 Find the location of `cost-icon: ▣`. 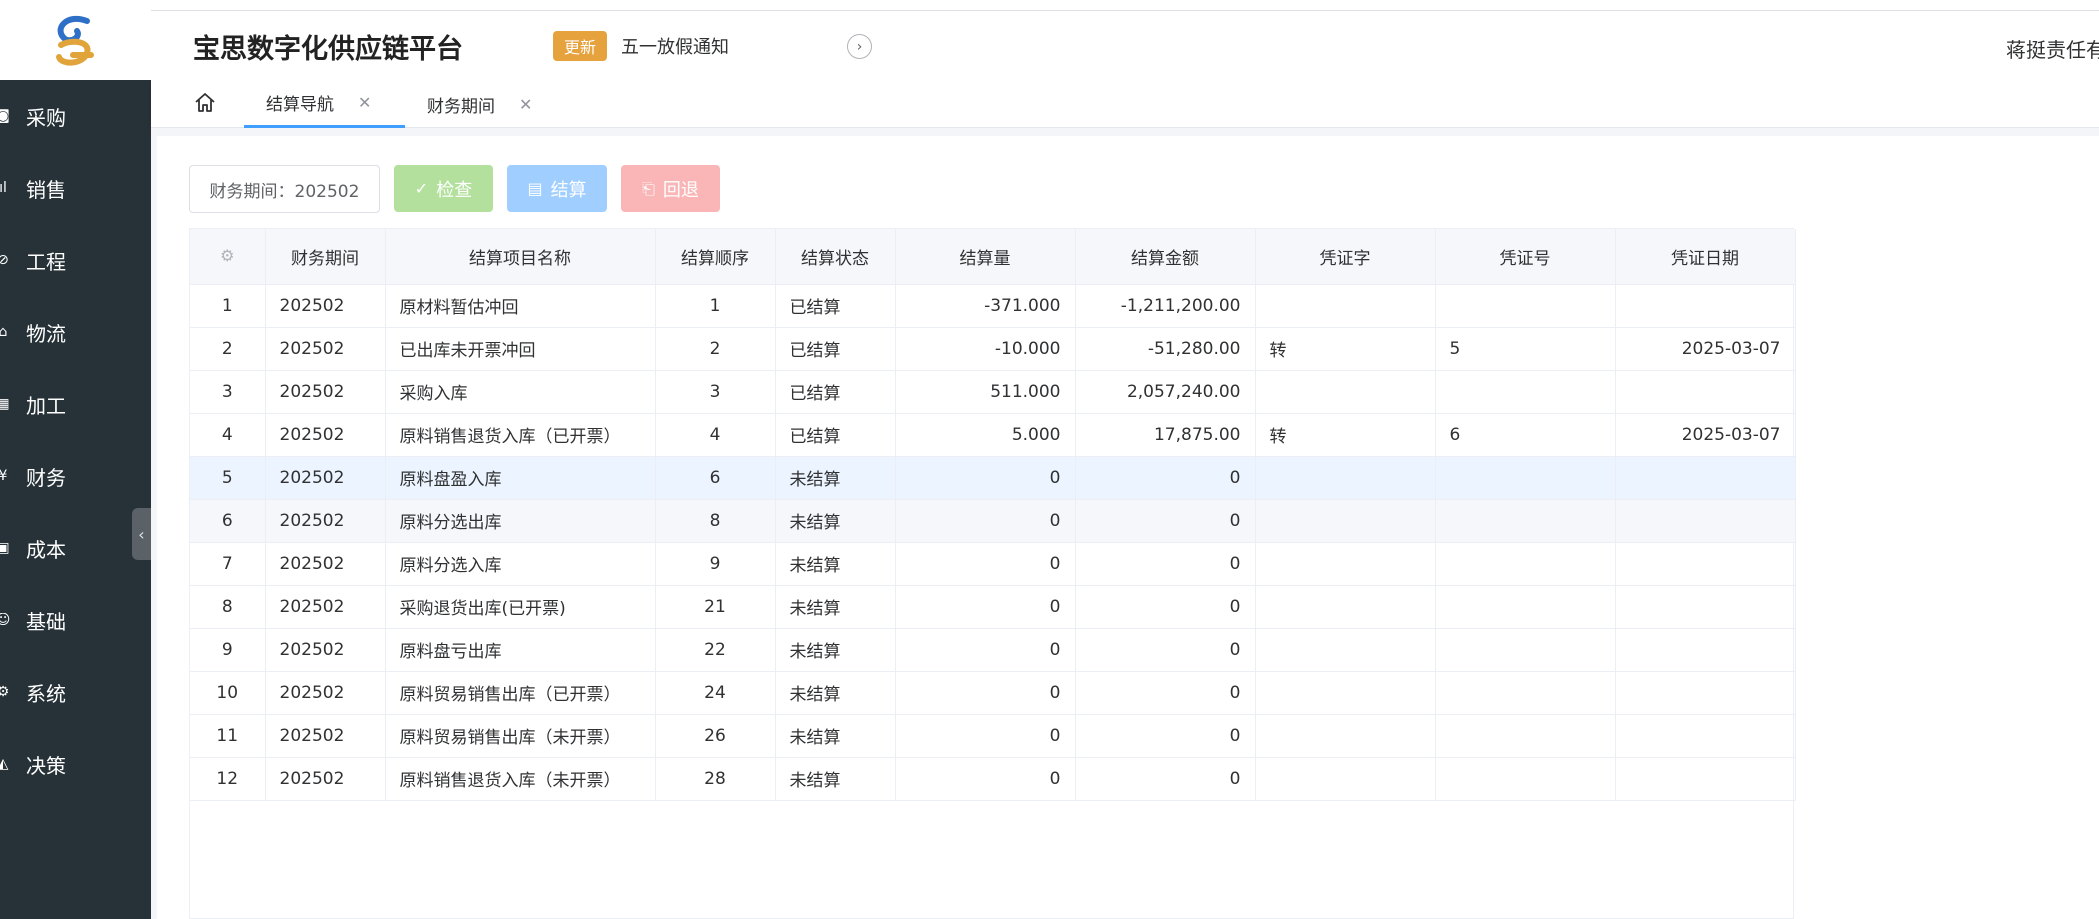

cost-icon: ▣ is located at coordinates (5, 548).